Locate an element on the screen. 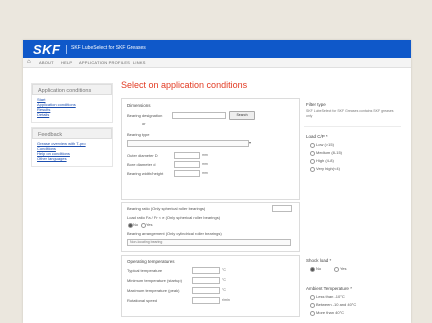 The image size is (432, 323). outer-diameter-label: Outer diameter D is located at coordinates (142, 155).